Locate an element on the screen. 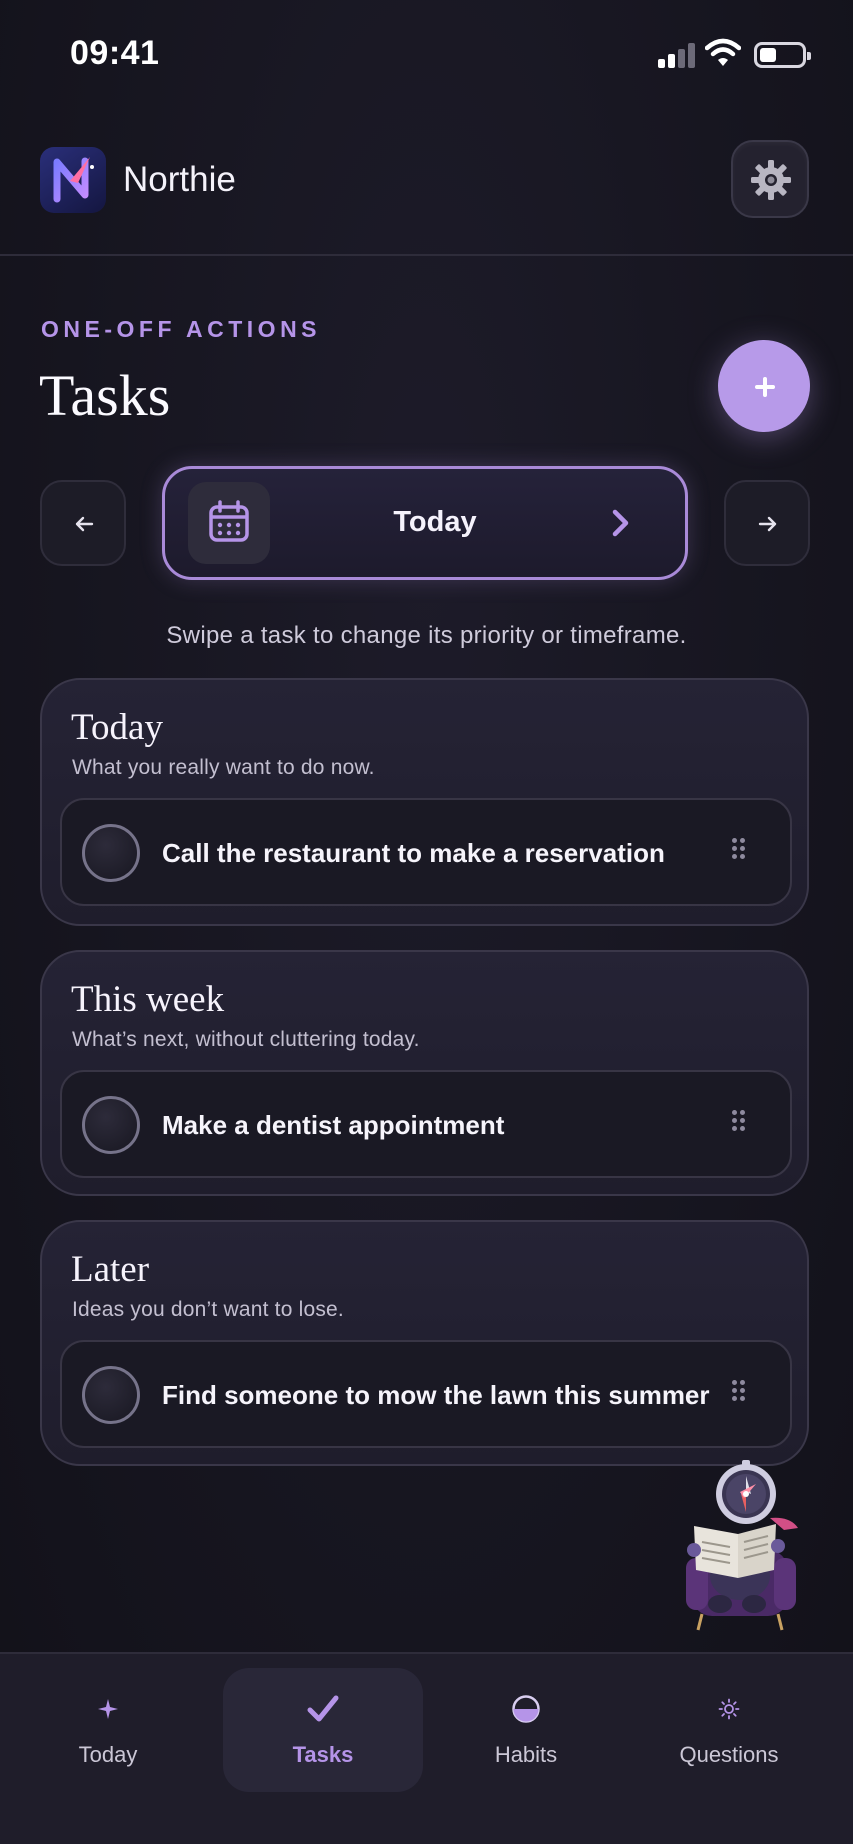 Image resolution: width=853 pixels, height=1844 pixels. section-eyebrow: ONE-OFF ACTIONS is located at coordinates (181, 329).